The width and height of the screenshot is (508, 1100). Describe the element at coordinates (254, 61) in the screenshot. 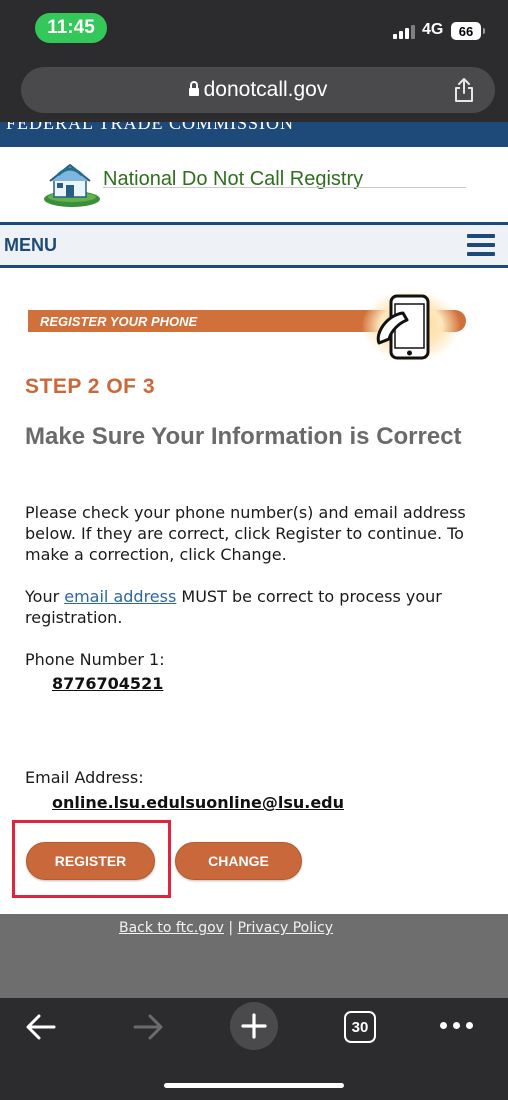

I see `browser-top-bar: 11:45 4G 66 donotcall.gov` at that location.